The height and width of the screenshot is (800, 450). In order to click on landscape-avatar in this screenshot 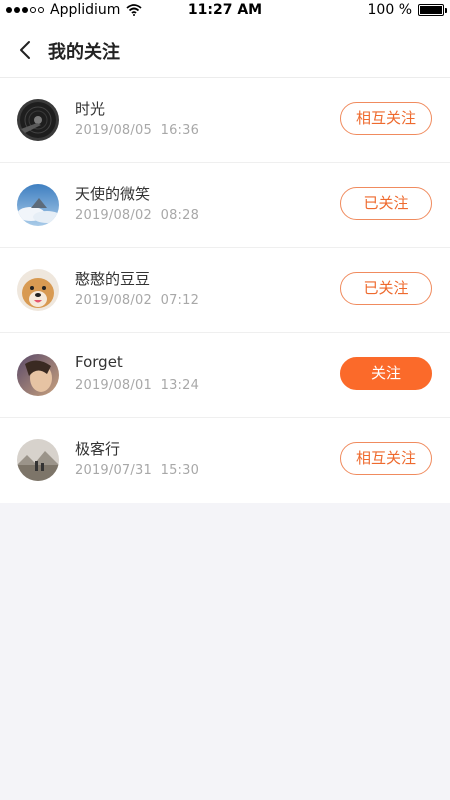, I will do `click(38, 460)`.